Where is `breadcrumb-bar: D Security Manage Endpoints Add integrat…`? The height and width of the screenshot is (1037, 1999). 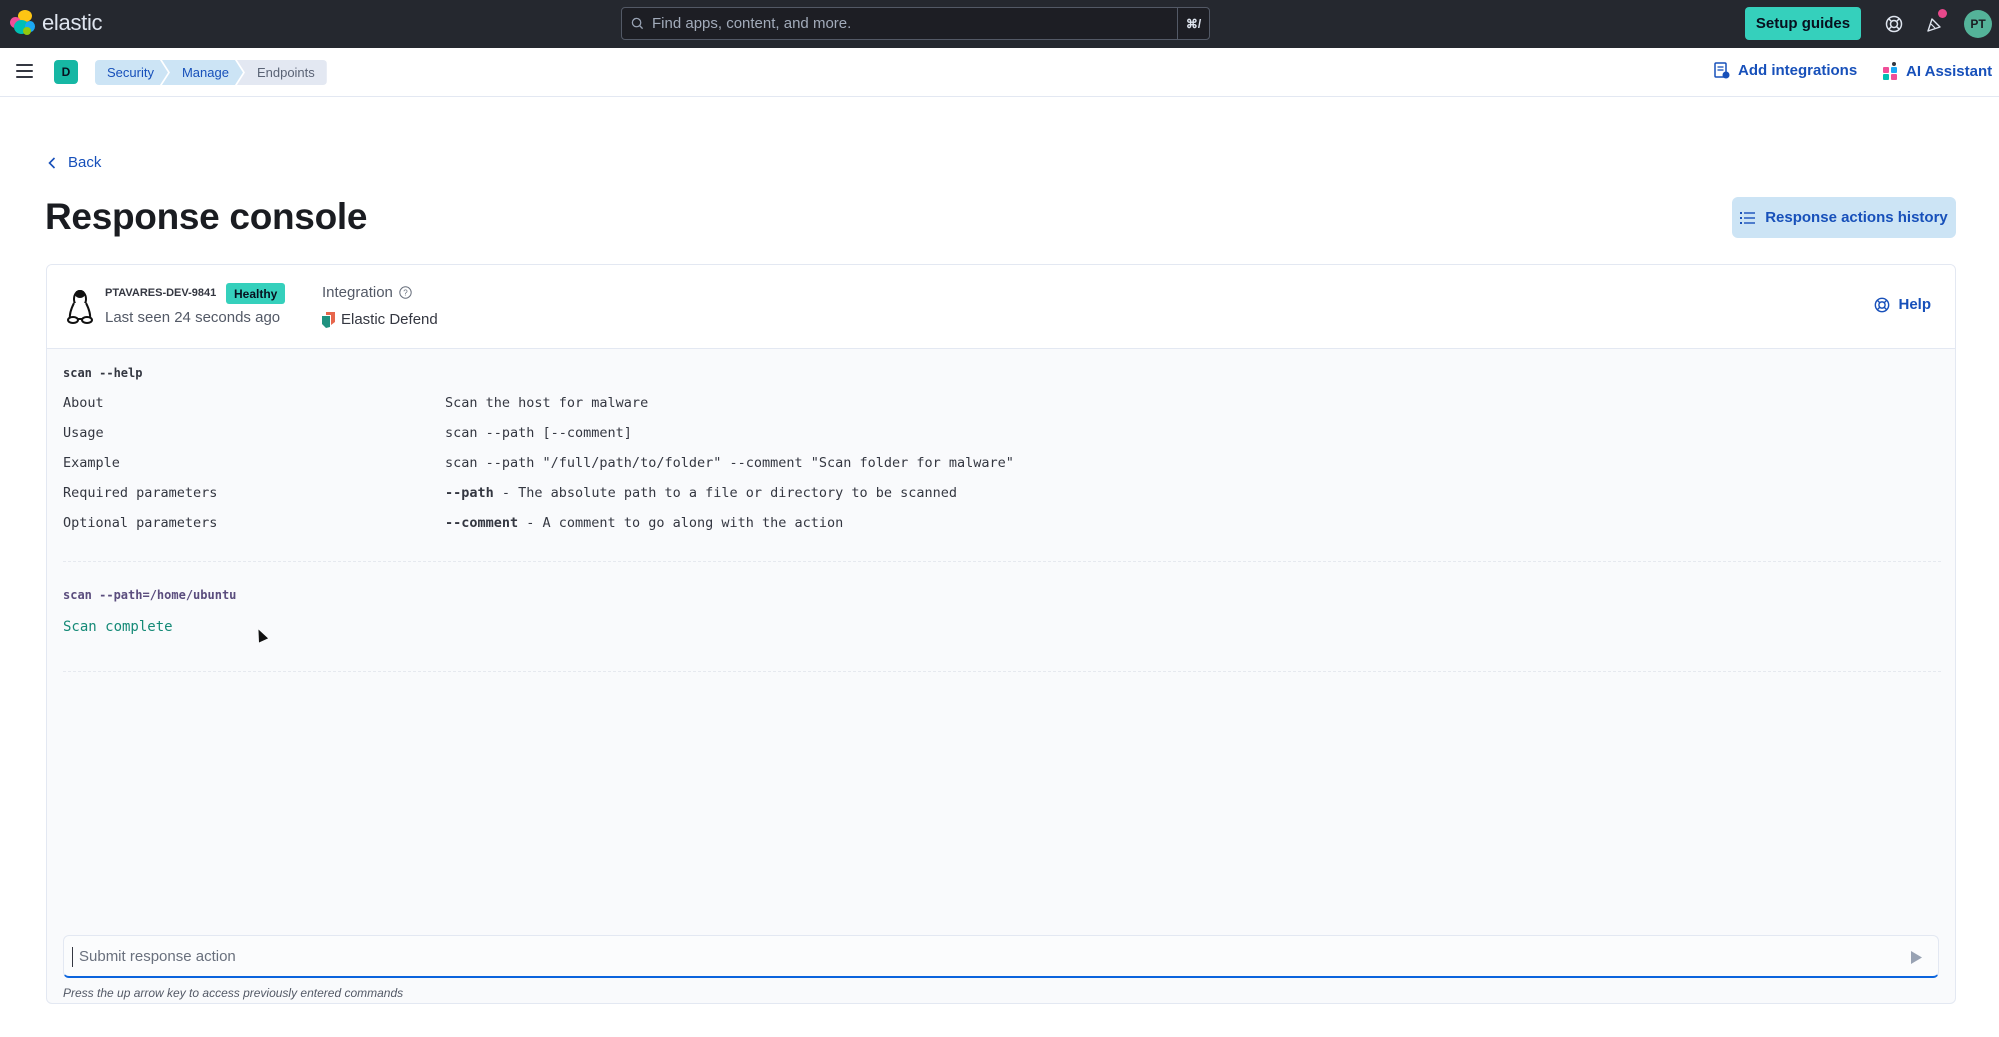 breadcrumb-bar: D Security Manage Endpoints Add integrat… is located at coordinates (999, 72).